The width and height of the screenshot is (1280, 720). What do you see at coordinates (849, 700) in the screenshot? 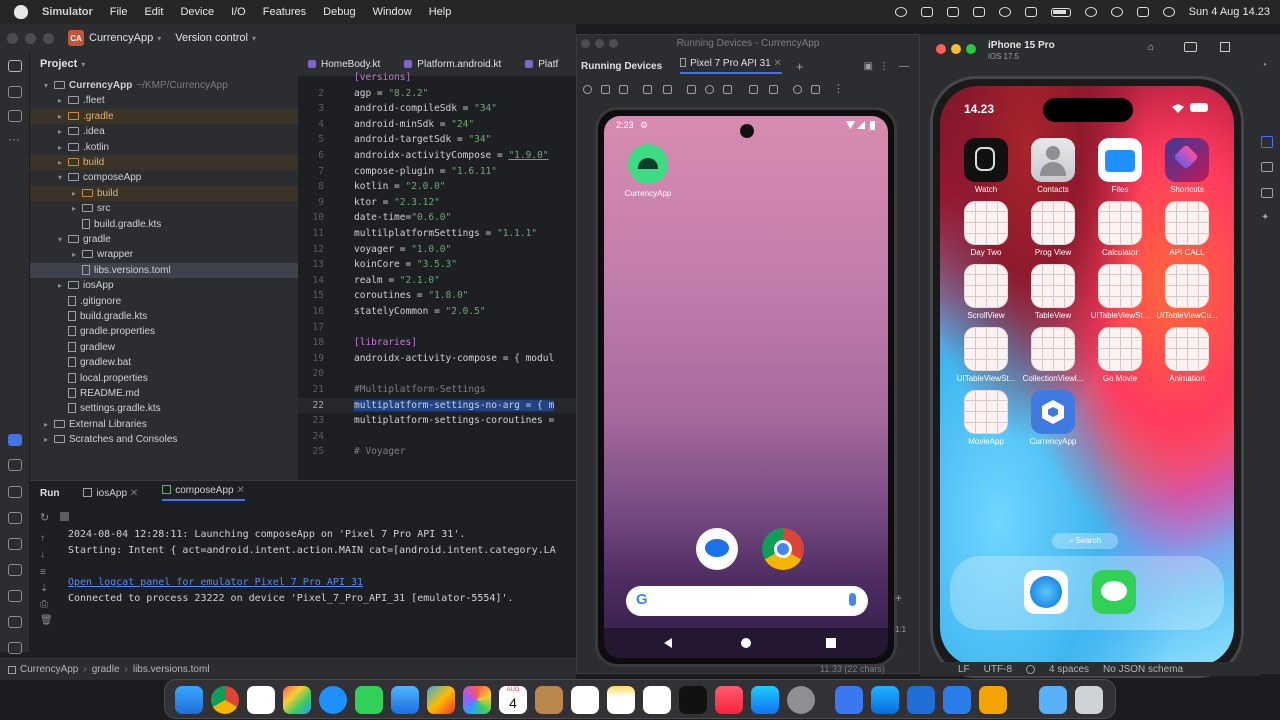
I see `android-studio-icon` at bounding box center [849, 700].